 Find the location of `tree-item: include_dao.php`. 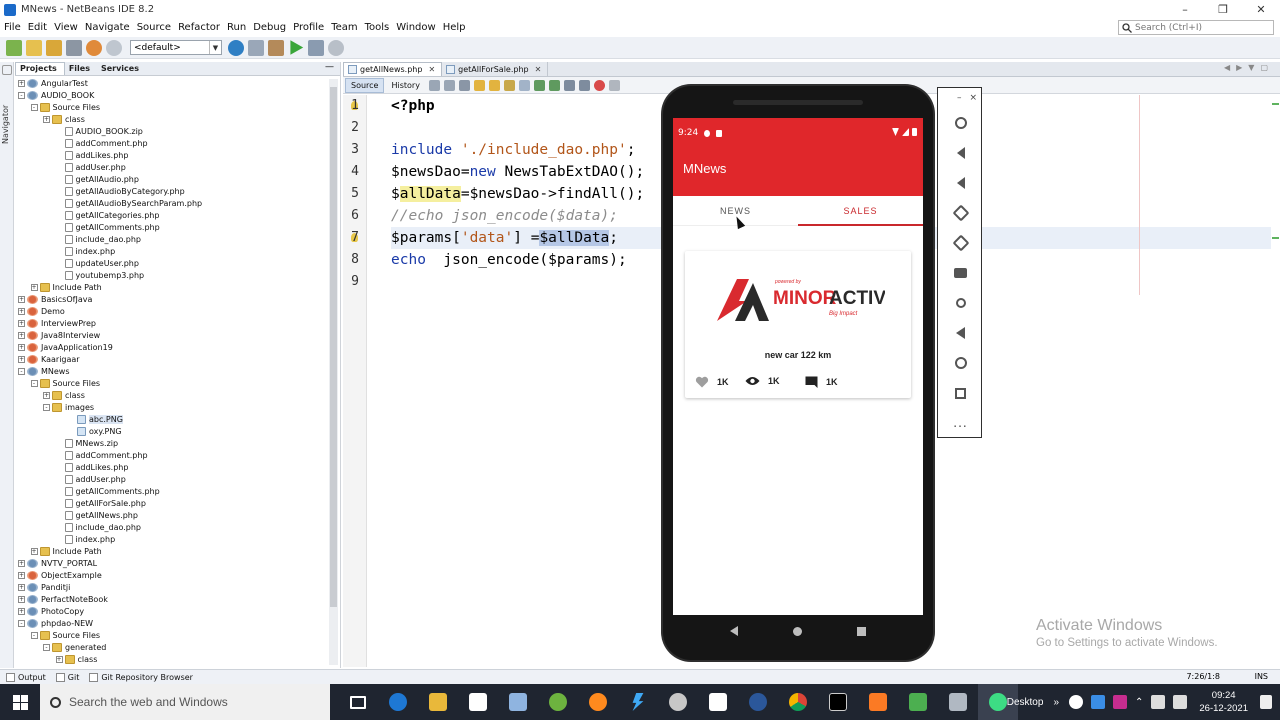

tree-item: include_dao.php is located at coordinates (171, 527).